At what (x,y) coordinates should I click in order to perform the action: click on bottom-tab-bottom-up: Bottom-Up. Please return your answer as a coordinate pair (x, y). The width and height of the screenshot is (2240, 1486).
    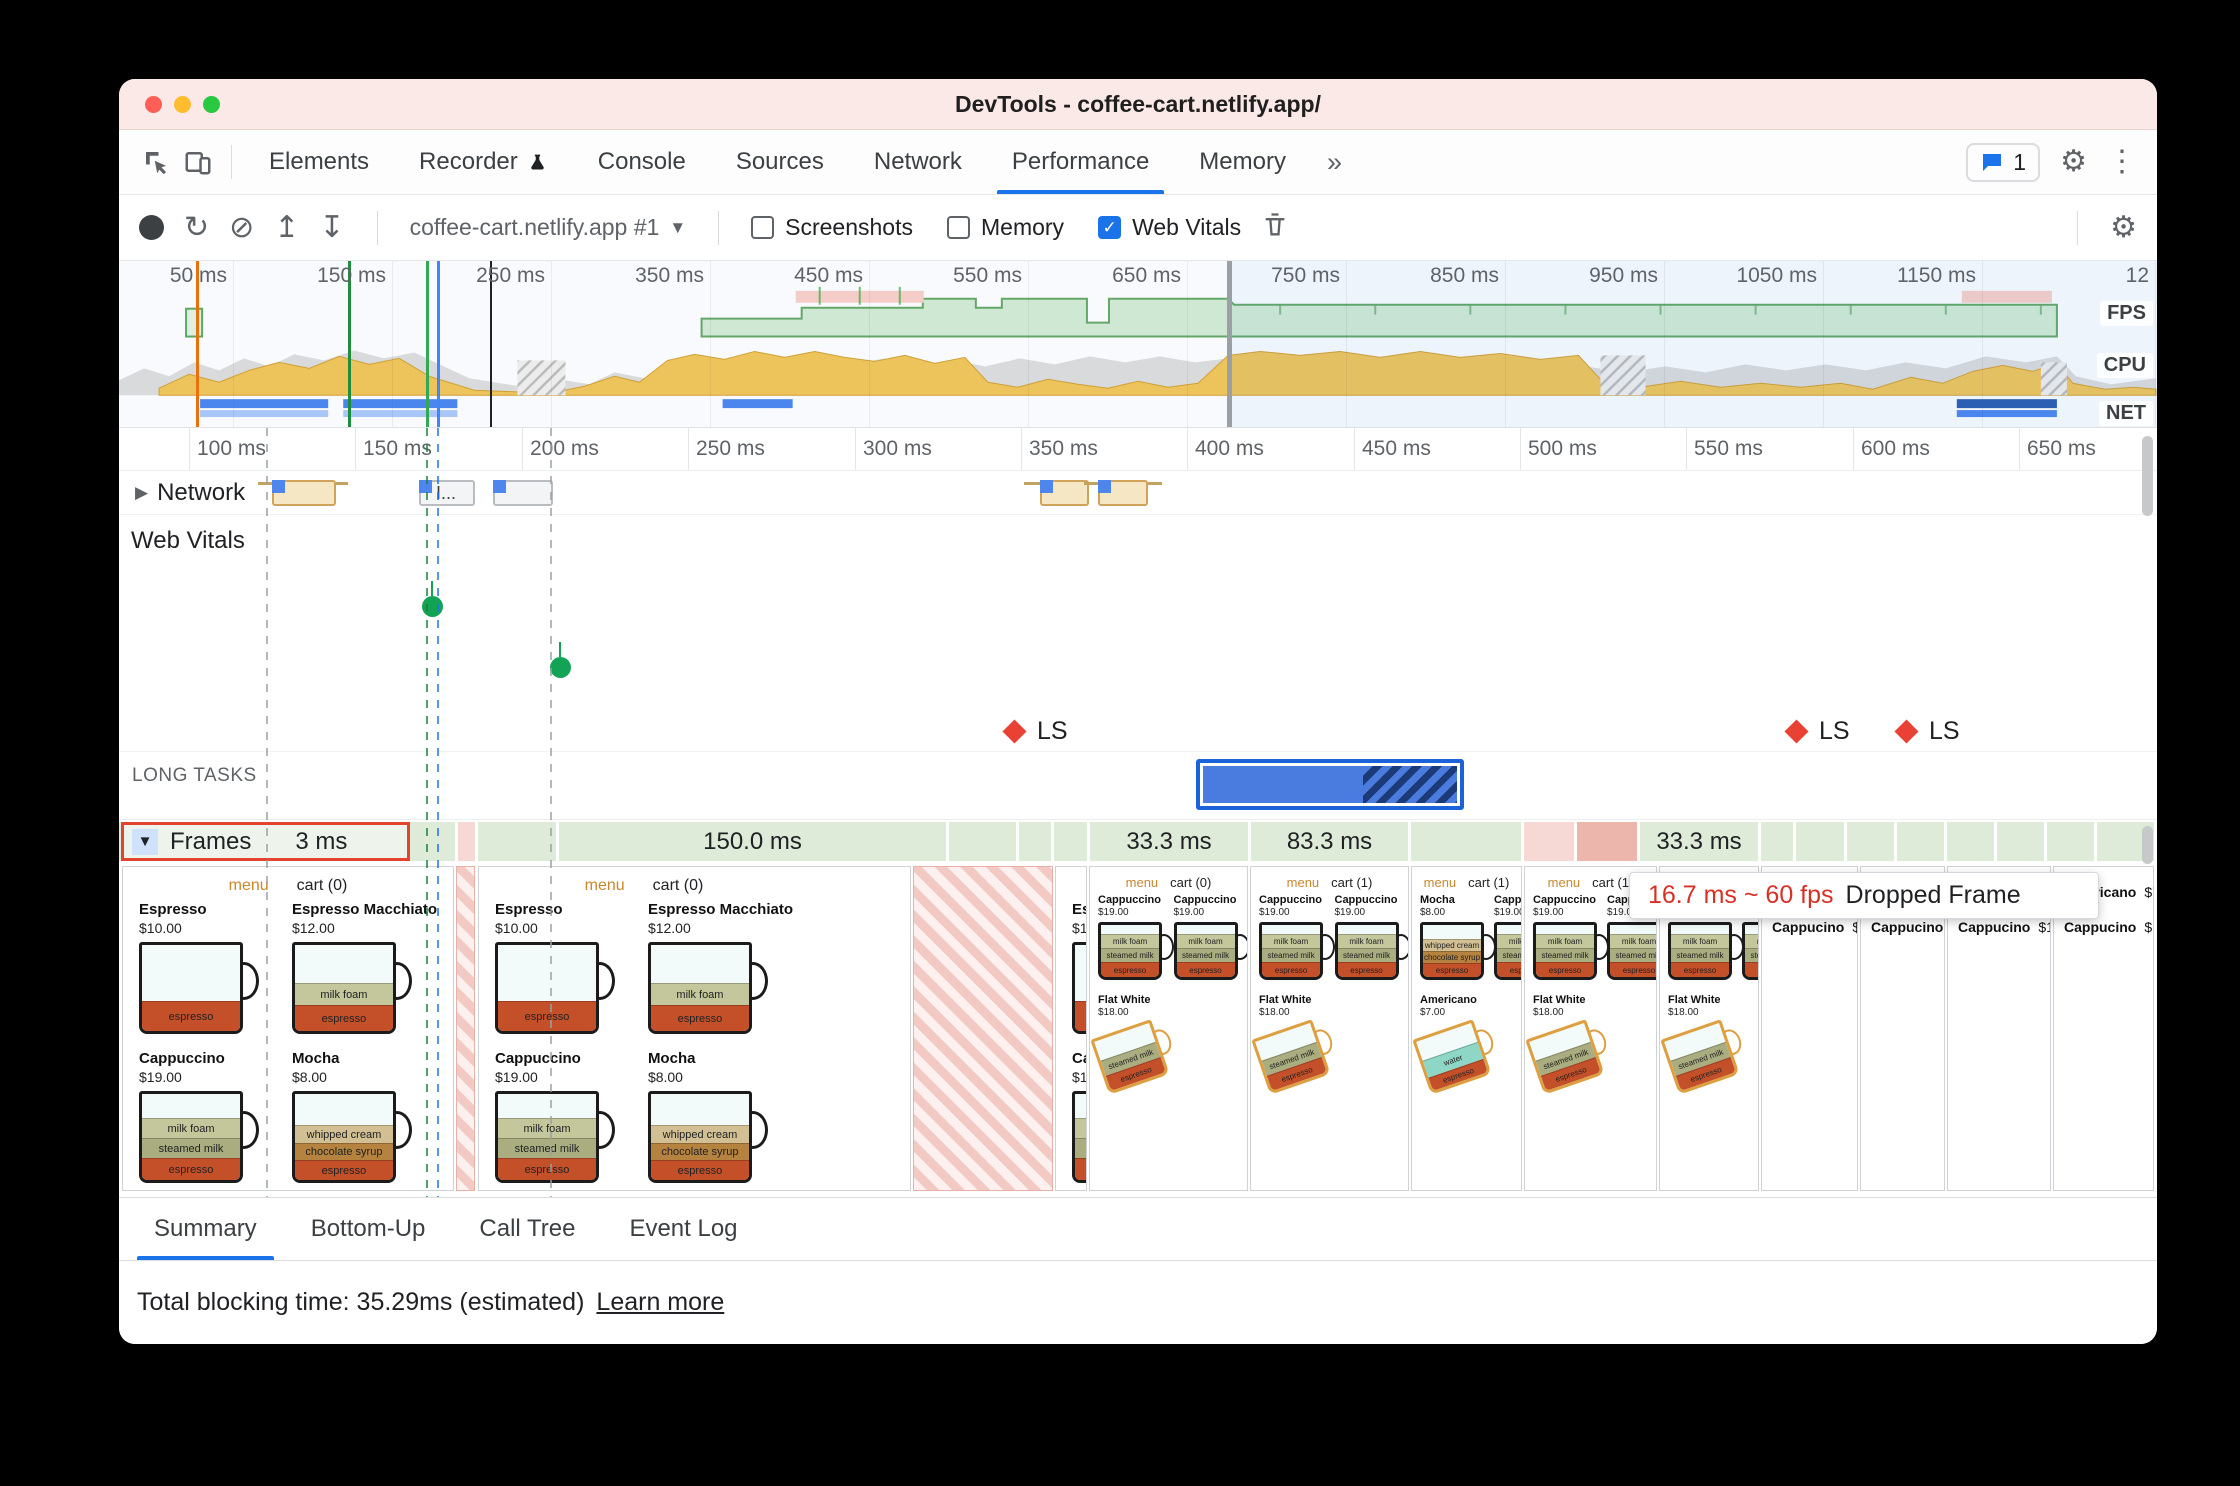
    Looking at the image, I should click on (368, 1229).